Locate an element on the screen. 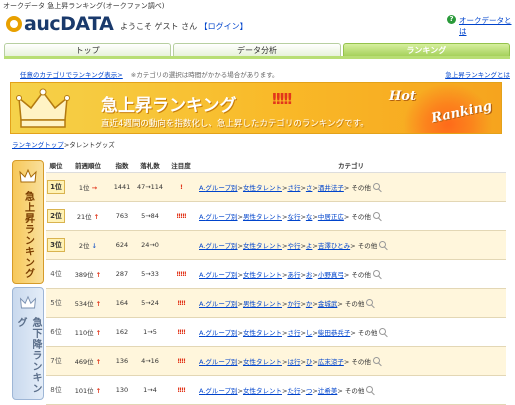 The width and height of the screenshot is (515, 405). category-cell: A.グループ別>女性タレント>あ行>お>小野真弓> その他 is located at coordinates (351, 274).